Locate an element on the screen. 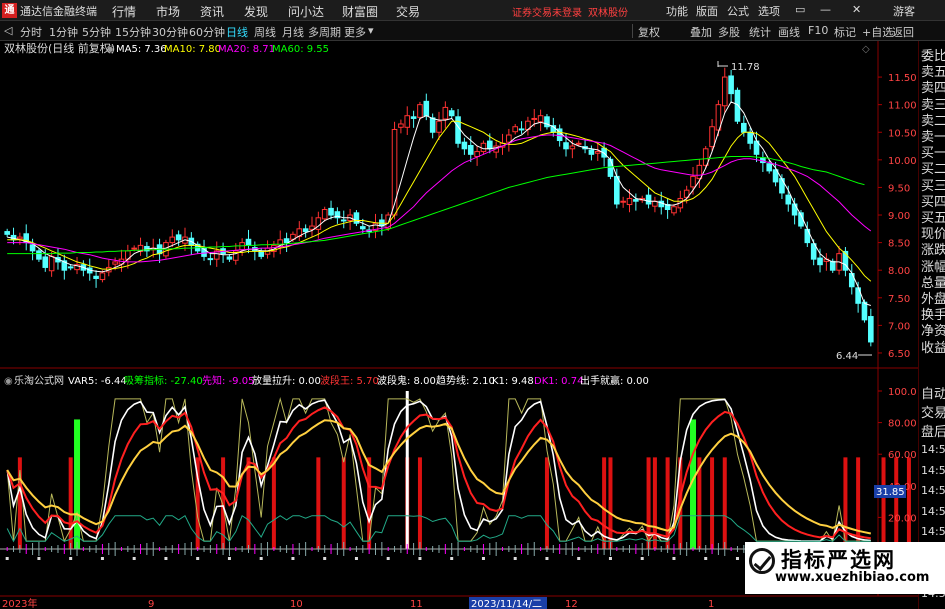 The width and height of the screenshot is (945, 609). btn-fanhui: 返回 is located at coordinates (903, 32).